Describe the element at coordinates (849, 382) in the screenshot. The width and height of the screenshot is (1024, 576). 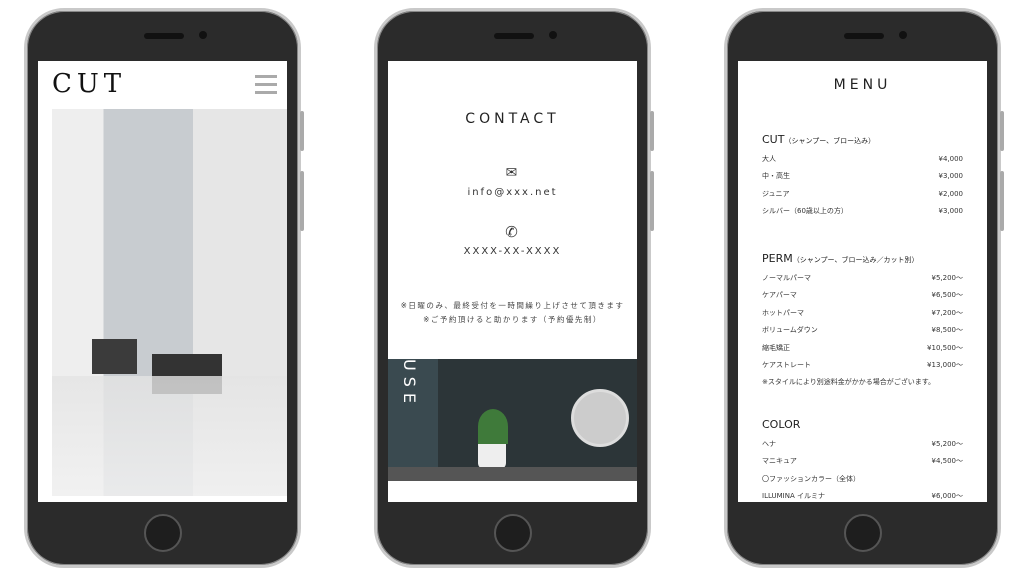
I see `perm-note: ※スタイルにより別途料金がかかる場合がございます。` at that location.